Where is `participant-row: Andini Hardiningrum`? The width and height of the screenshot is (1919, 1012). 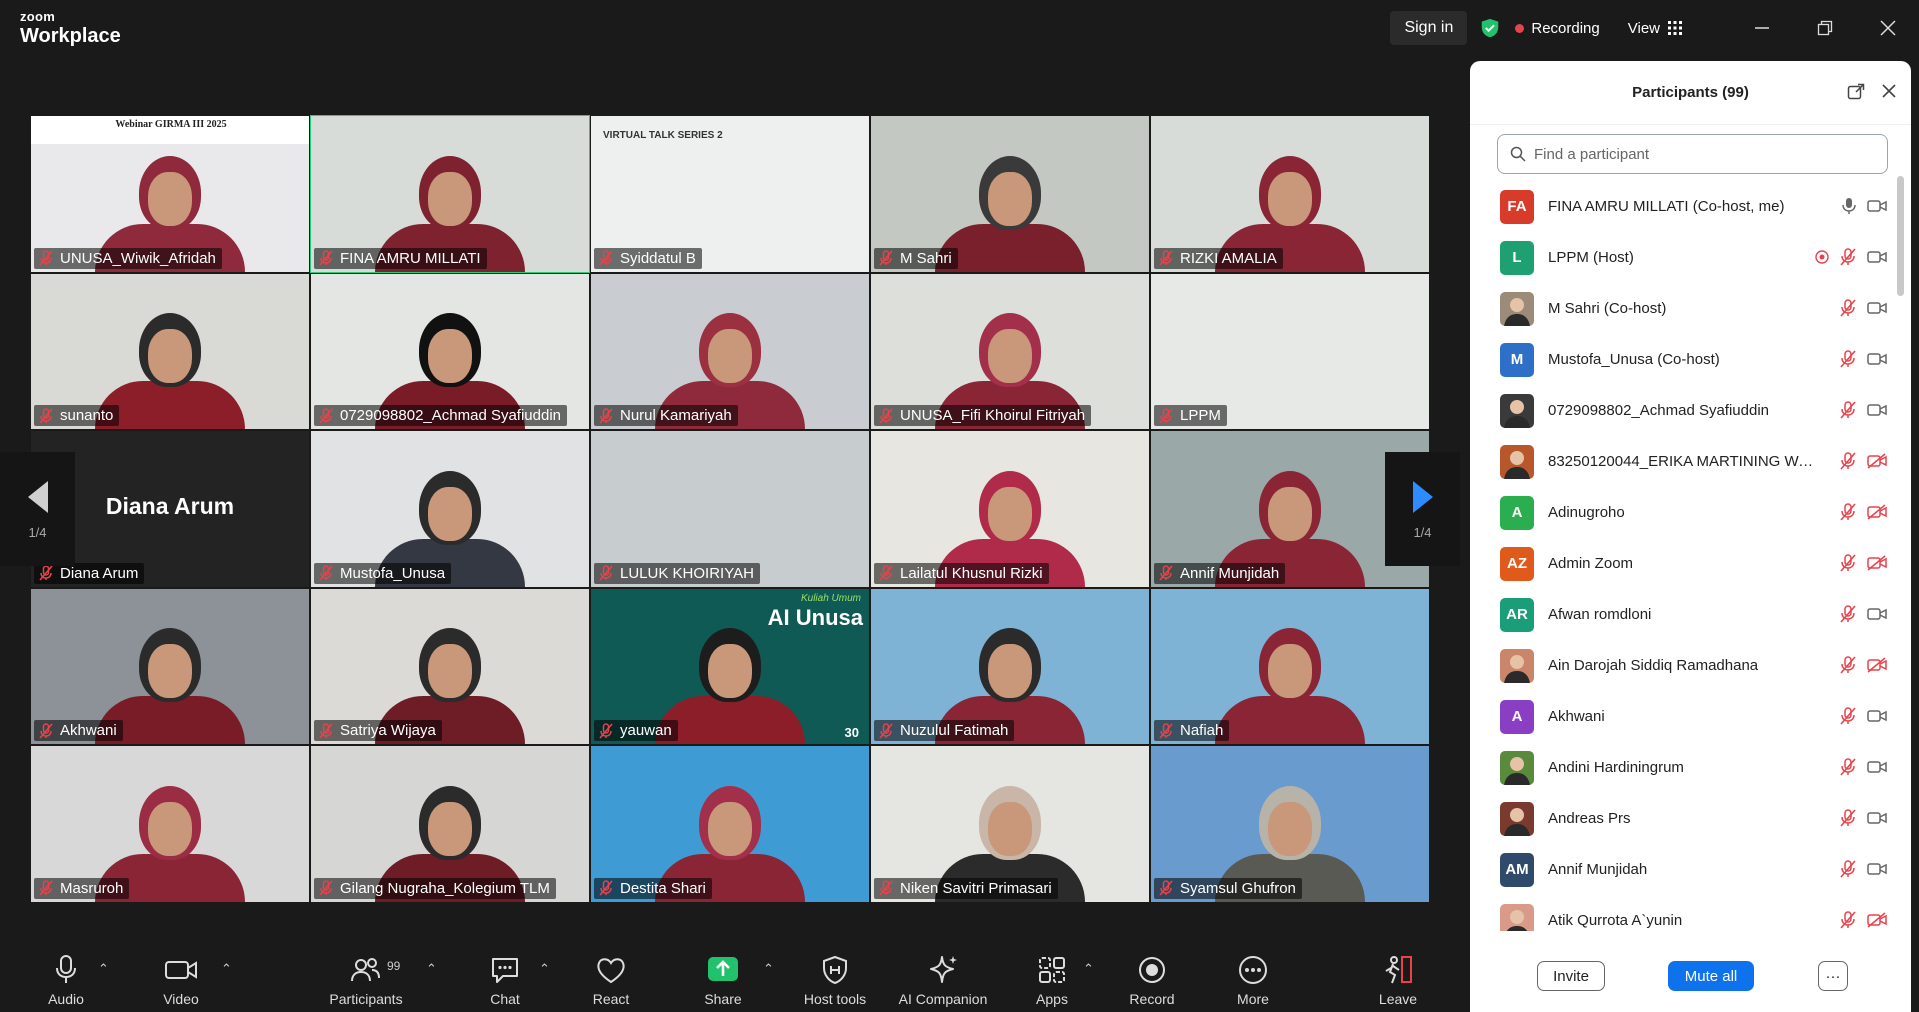
participant-row: Andini Hardiningrum is located at coordinates (1682, 767).